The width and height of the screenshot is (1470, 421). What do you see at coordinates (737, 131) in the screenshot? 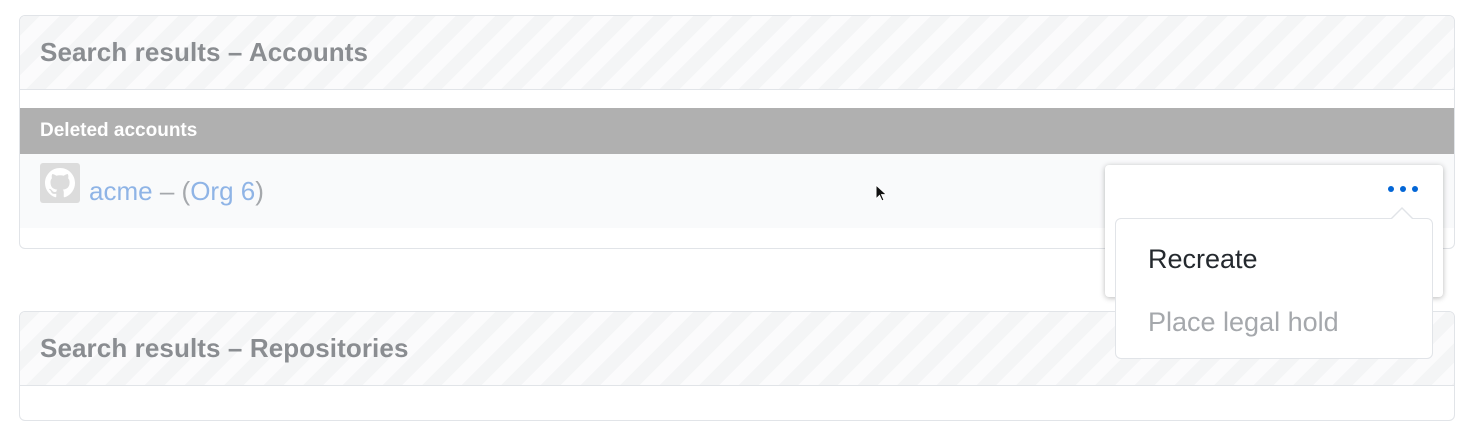
I see `deleted-accounts-section-header: Deleted accounts` at bounding box center [737, 131].